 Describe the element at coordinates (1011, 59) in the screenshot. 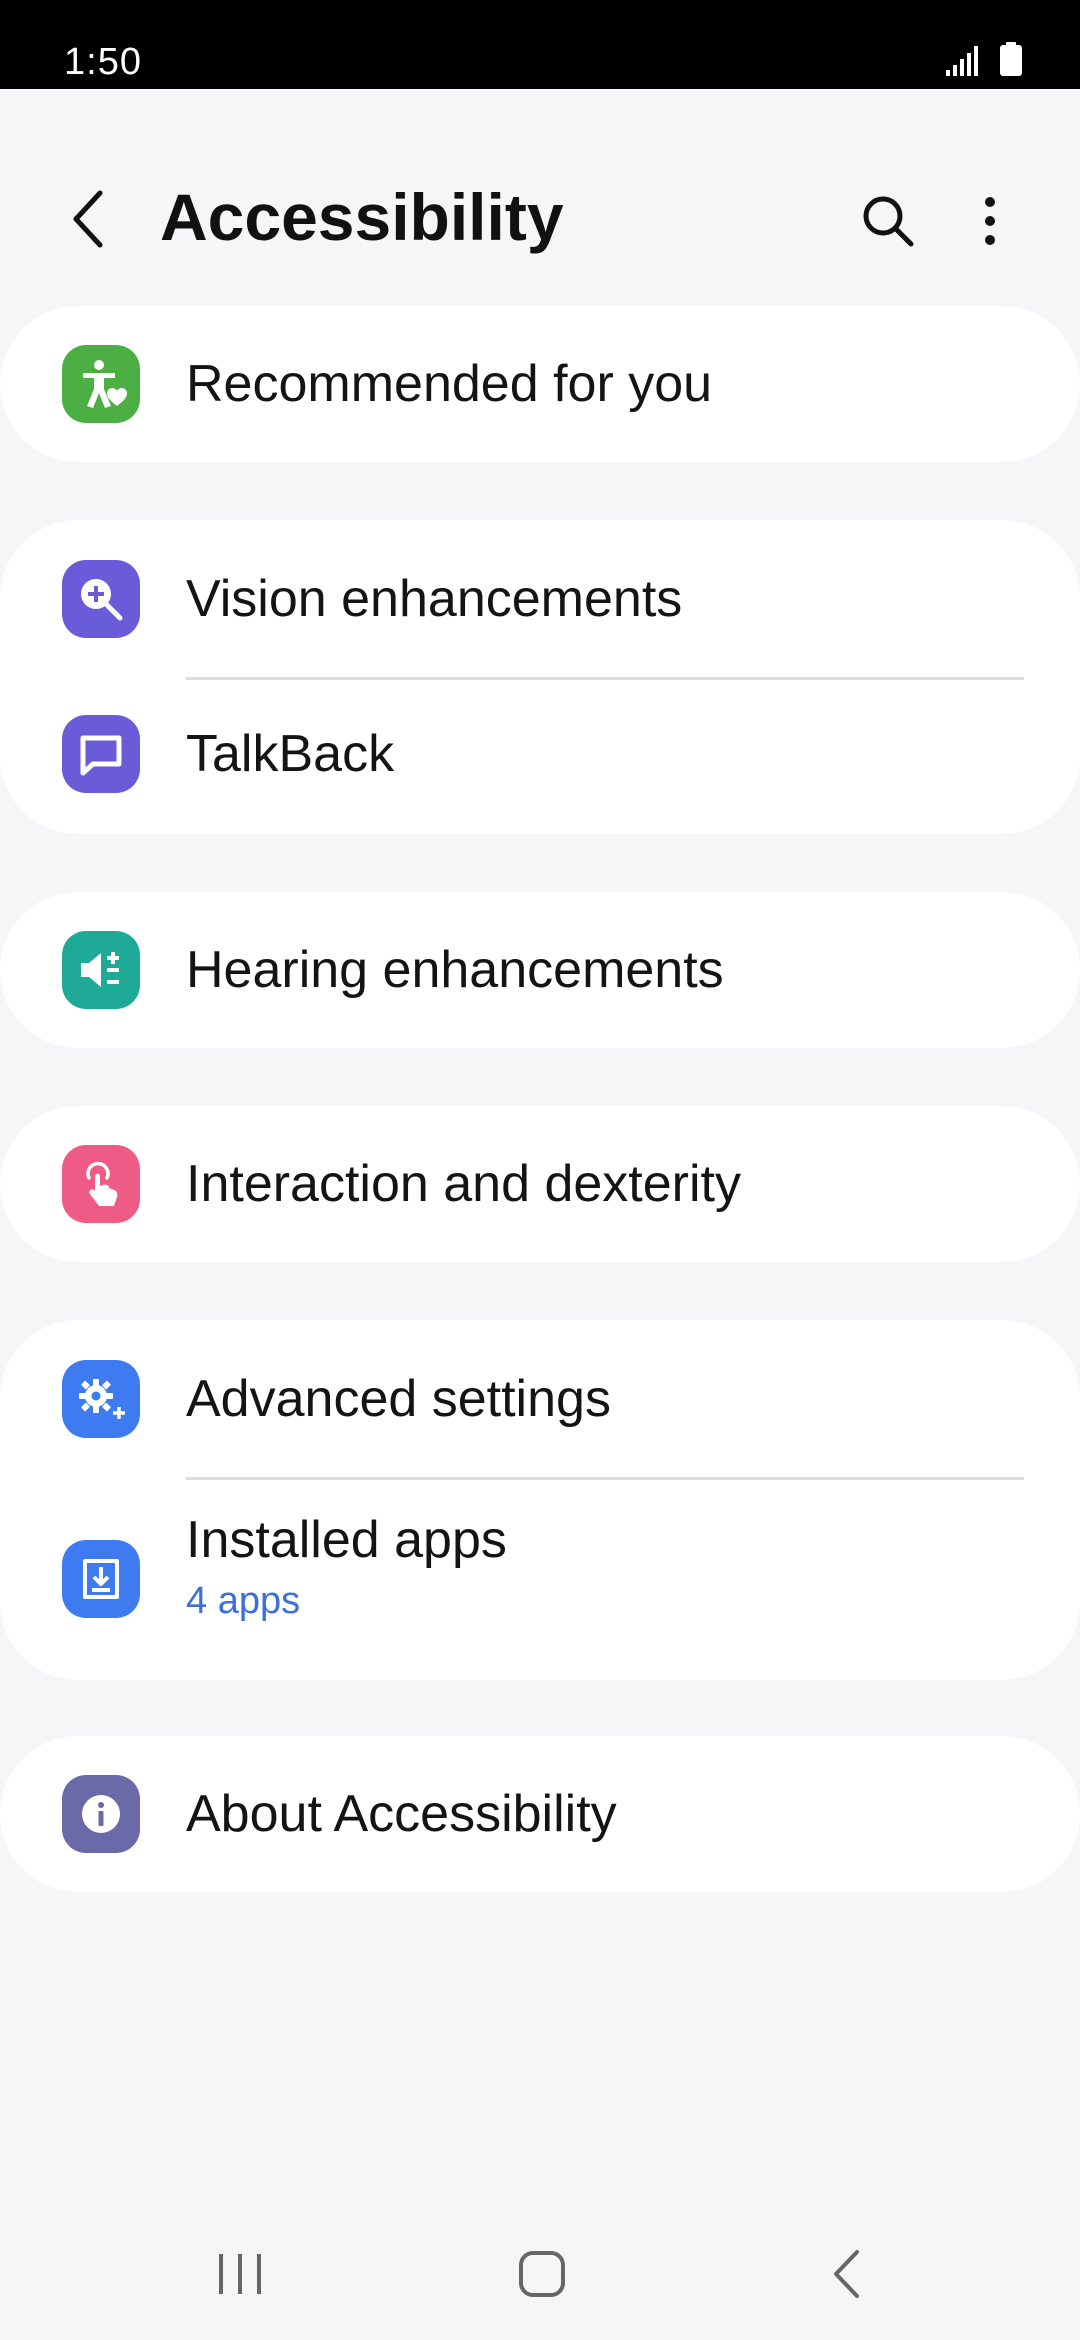

I see `battery-icon` at that location.